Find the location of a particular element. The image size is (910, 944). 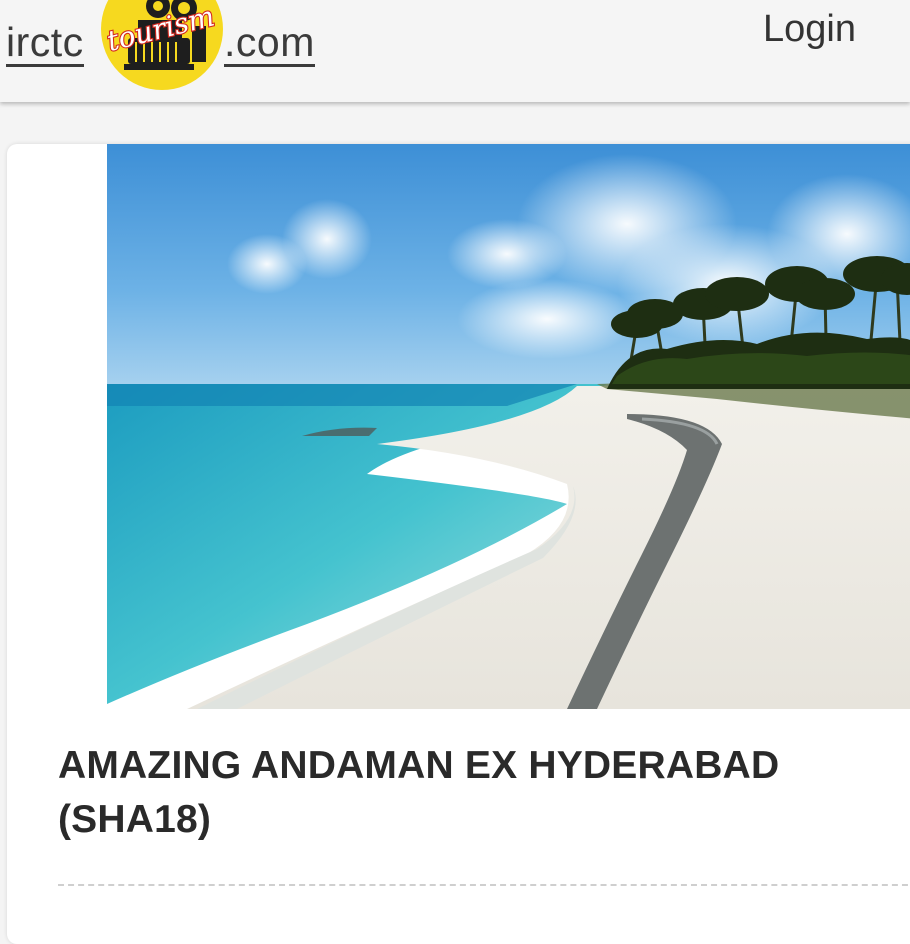

package-title: AMAZING ANDAMAN EX HYDERABAD (SHA18) is located at coordinates (468, 793).